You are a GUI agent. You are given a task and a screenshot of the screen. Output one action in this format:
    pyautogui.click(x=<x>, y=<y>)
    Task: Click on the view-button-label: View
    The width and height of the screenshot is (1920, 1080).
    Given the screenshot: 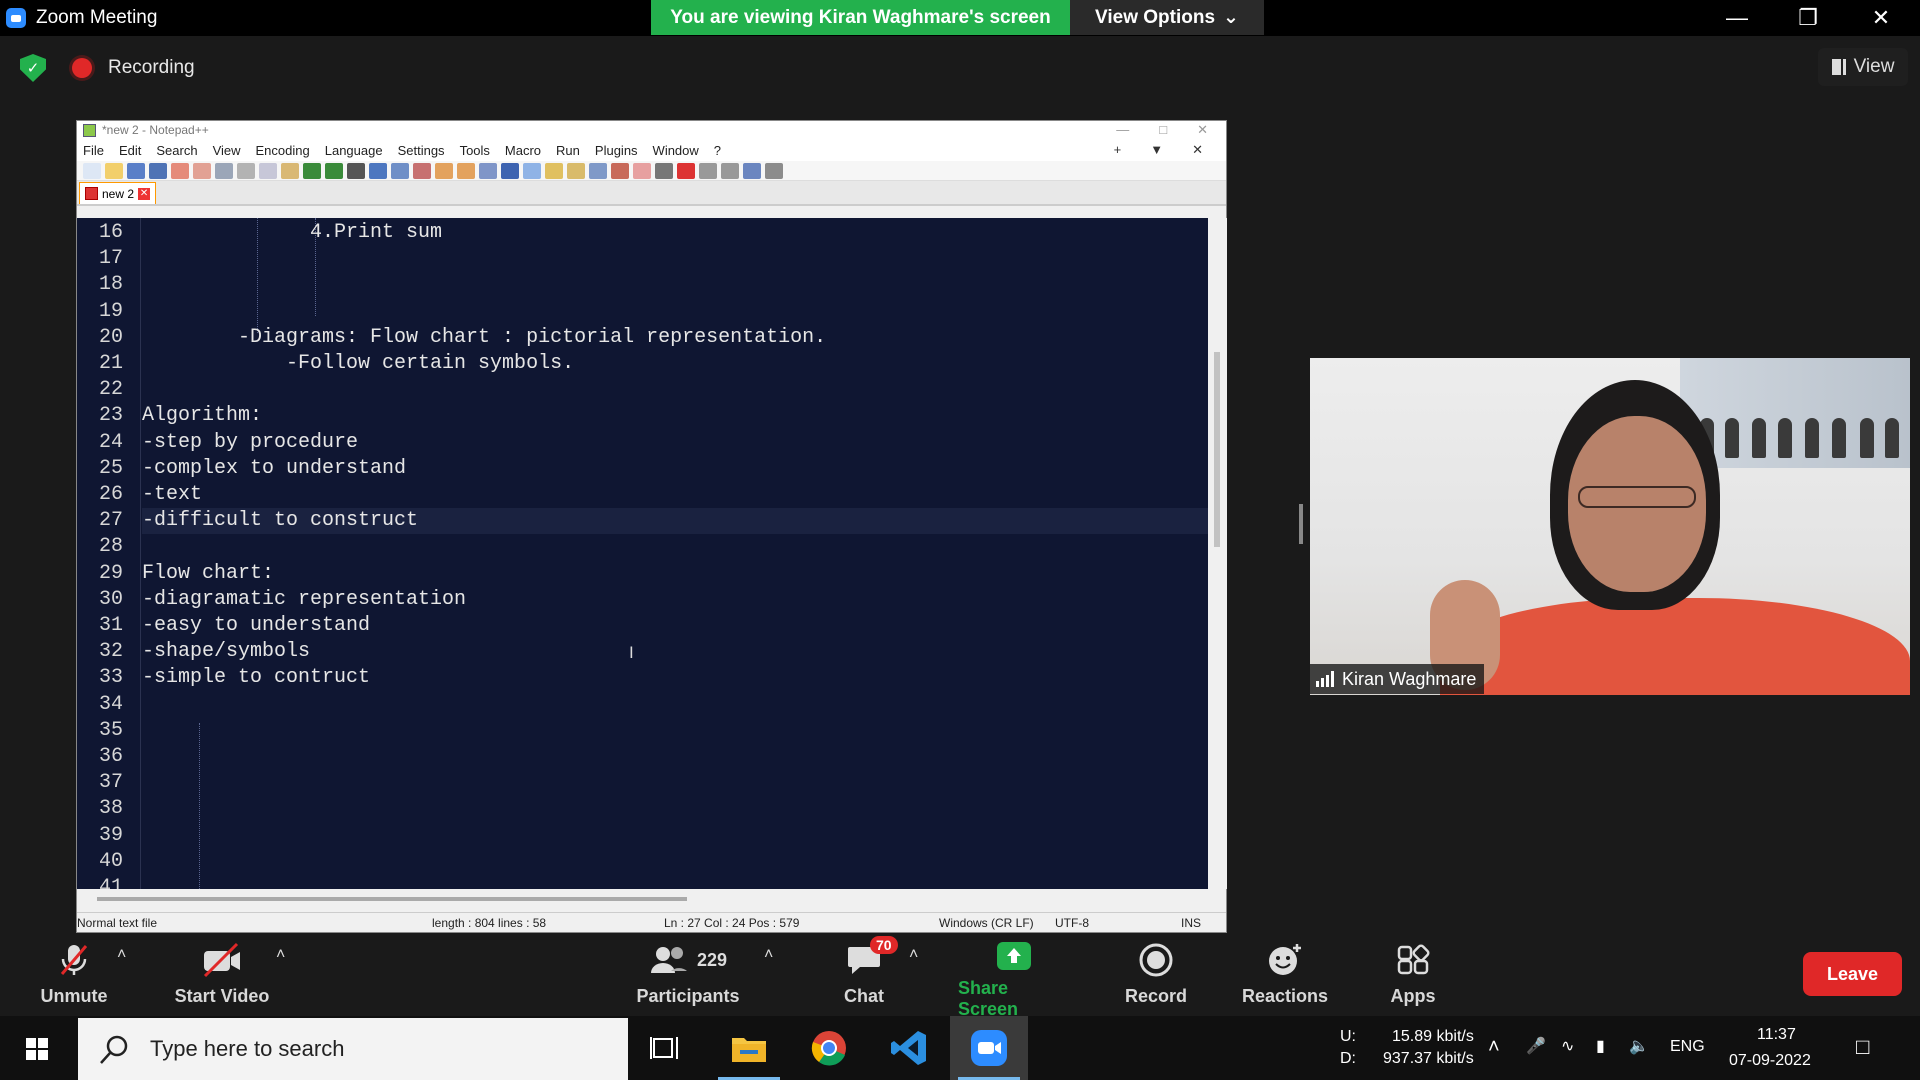 What is the action you would take?
    pyautogui.click(x=1874, y=66)
    